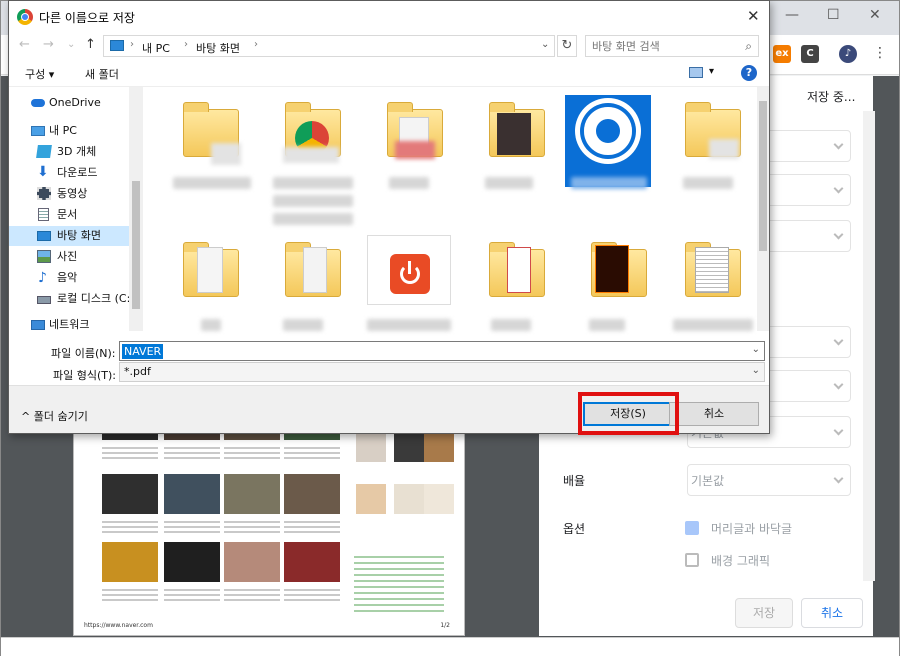 The width and height of the screenshot is (900, 656). I want to click on file-list-scrollbar, so click(763, 209).